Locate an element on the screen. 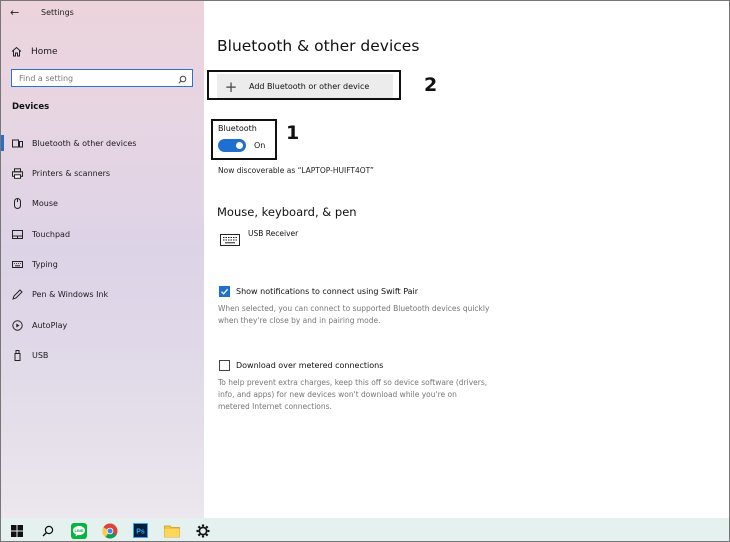 This screenshot has width=730, height=542. sidebar-item-label: Bluetooth & other devices is located at coordinates (84, 143).